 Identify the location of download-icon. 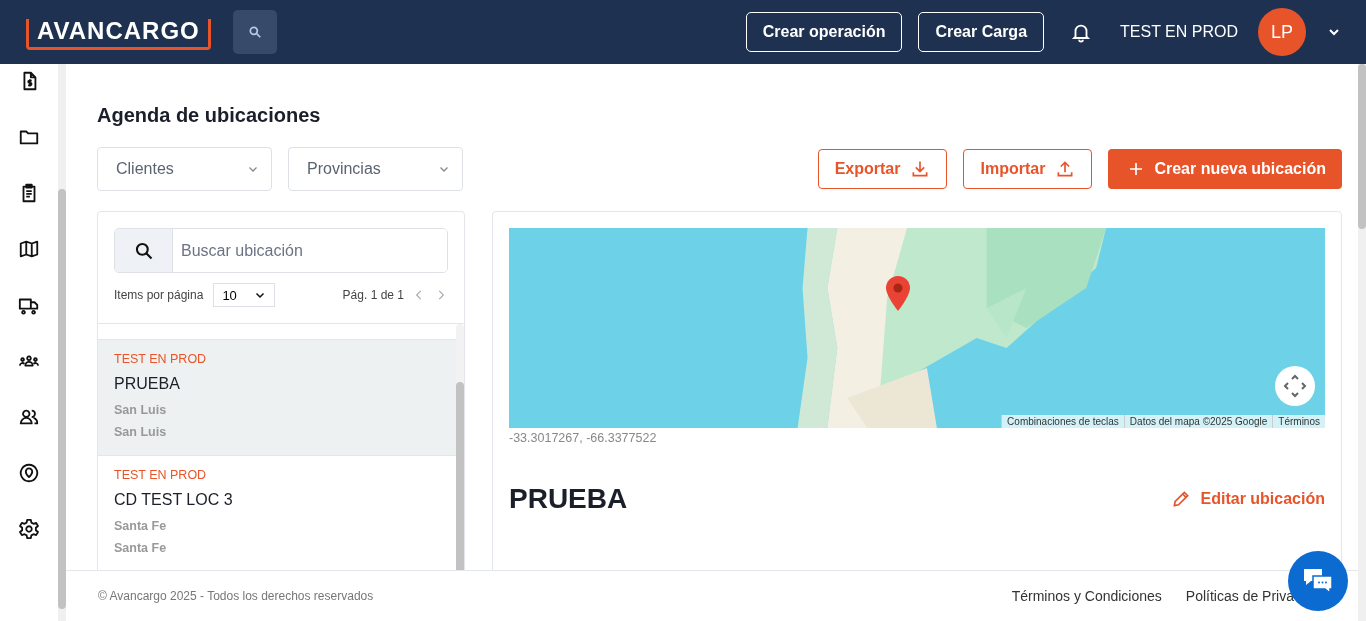
(920, 169).